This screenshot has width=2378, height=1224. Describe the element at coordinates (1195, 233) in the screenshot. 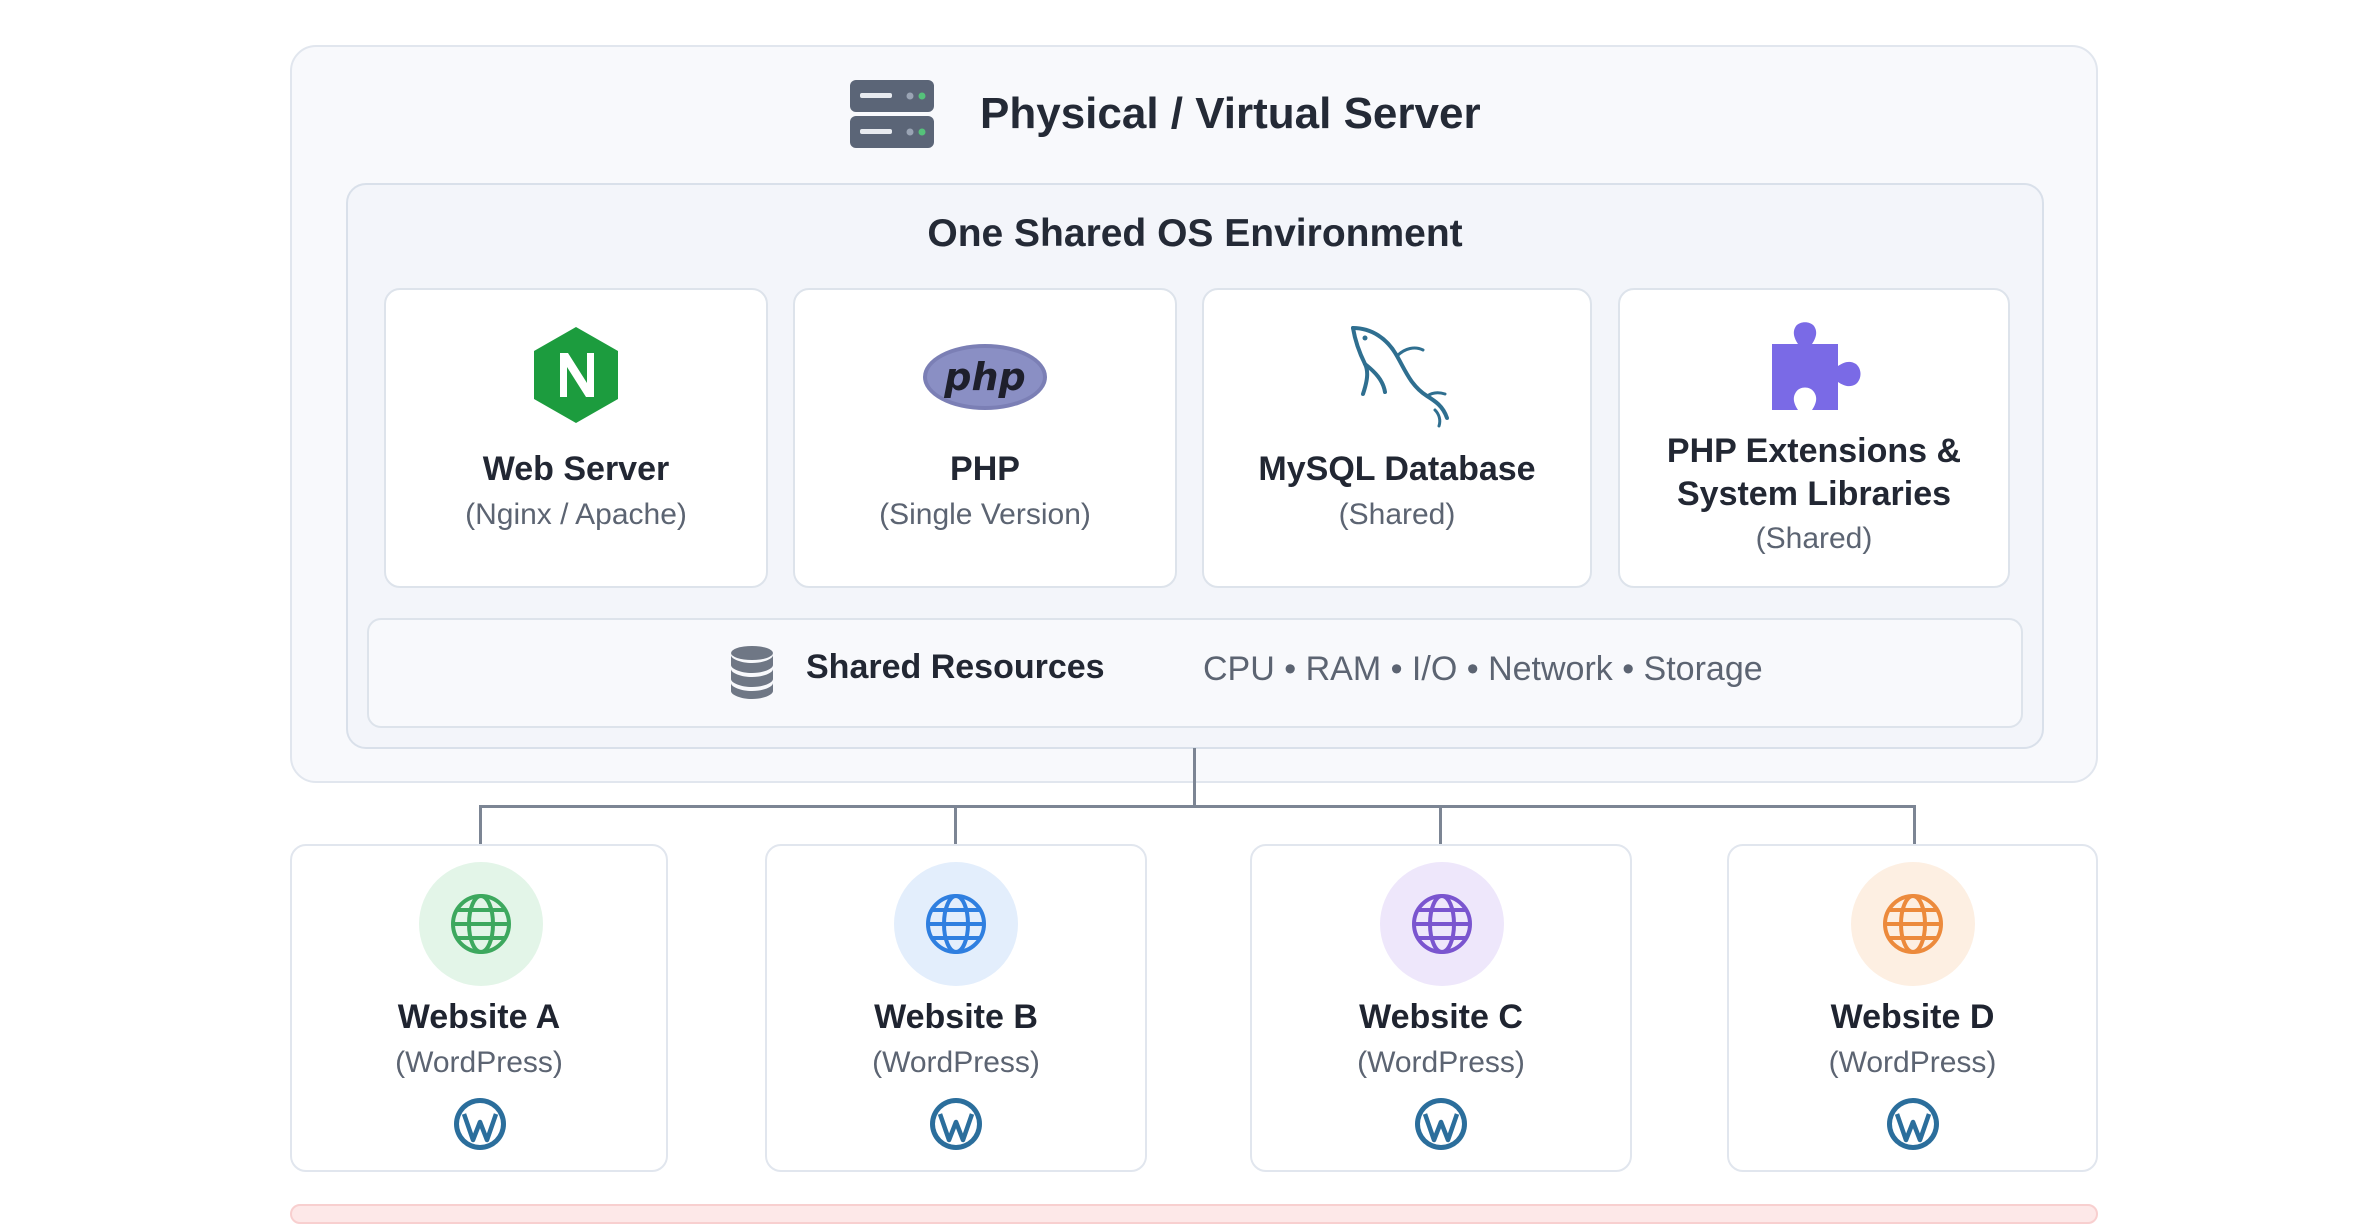

I see `os-environment-title: One Shared OS Environment` at that location.